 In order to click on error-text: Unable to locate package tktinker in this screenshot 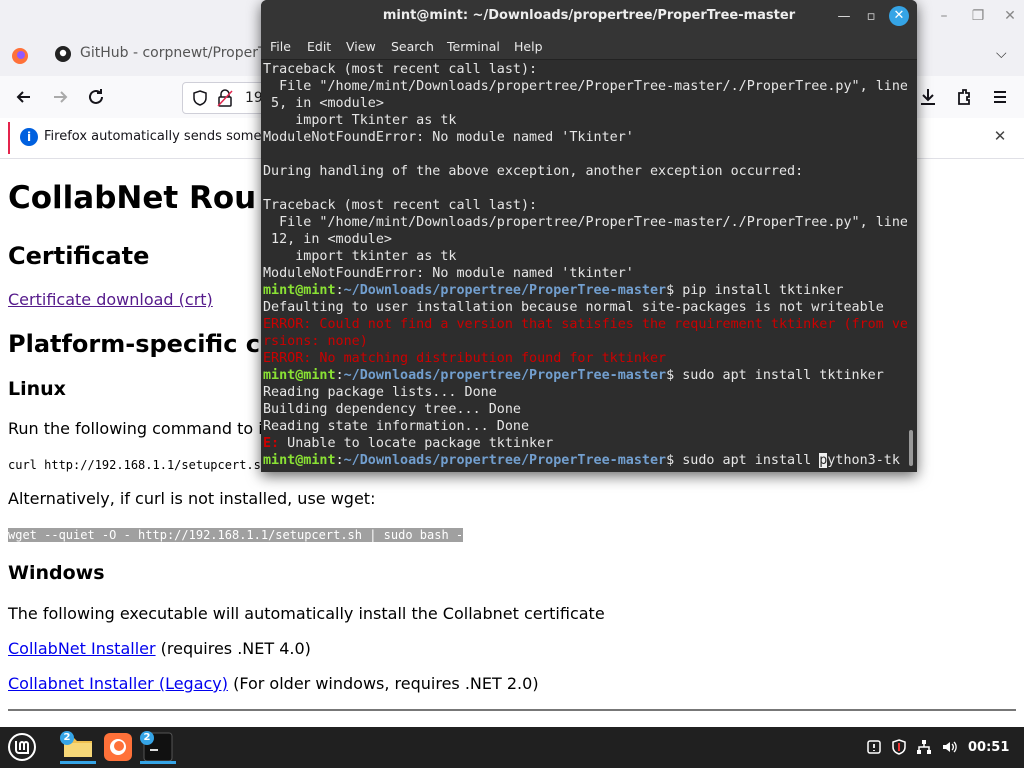, I will do `click(416, 443)`.